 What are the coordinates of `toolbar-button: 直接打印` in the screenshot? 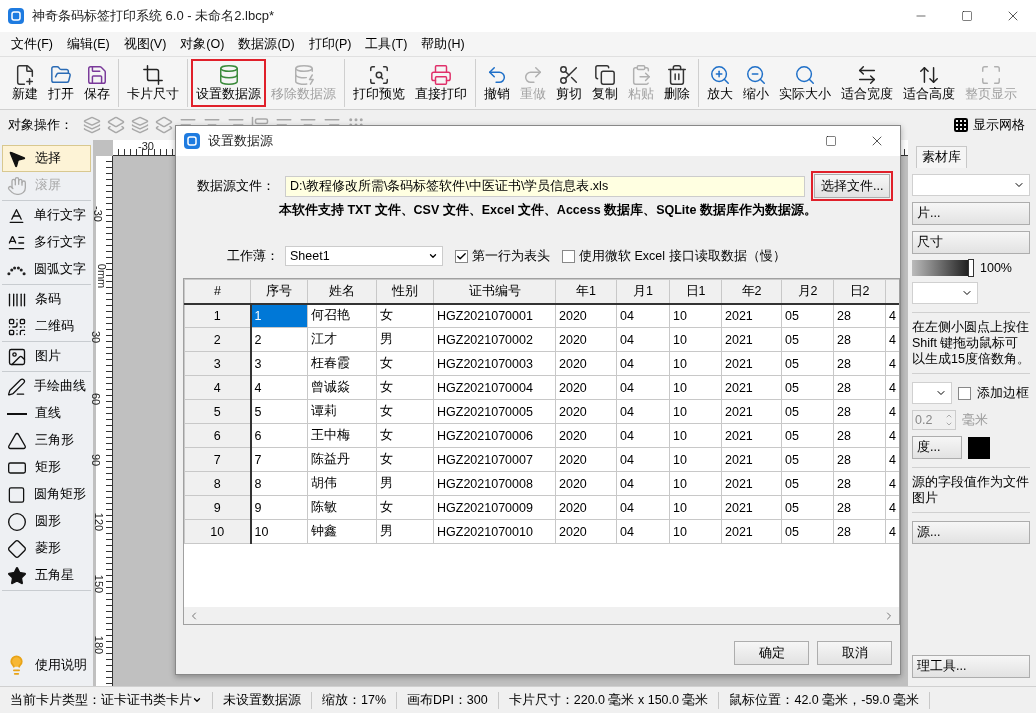 It's located at (441, 83).